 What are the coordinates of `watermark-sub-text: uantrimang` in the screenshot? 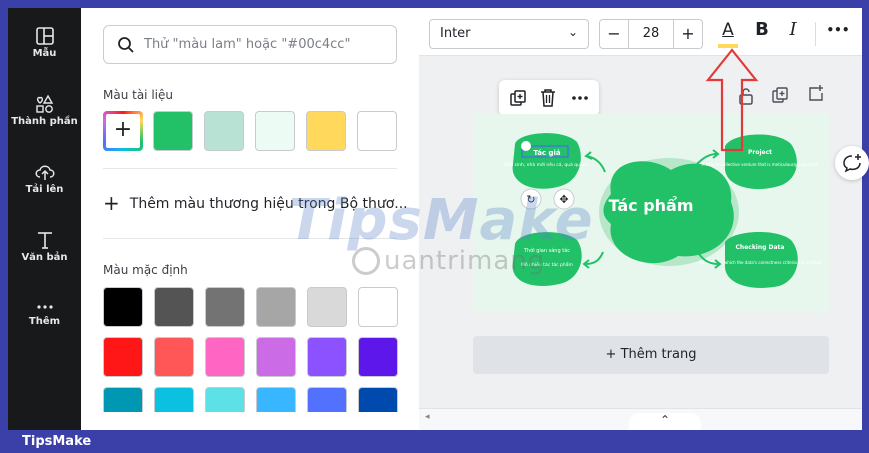 It's located at (465, 261).